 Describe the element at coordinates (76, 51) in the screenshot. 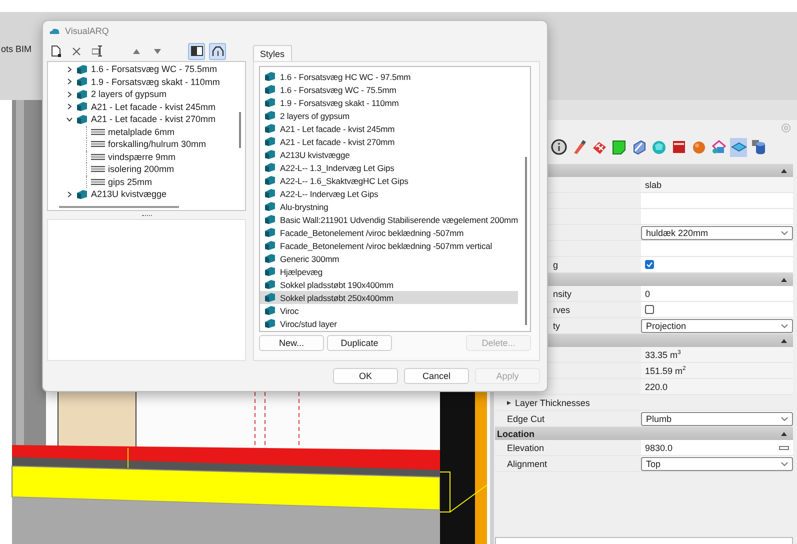

I see `close-icon` at that location.